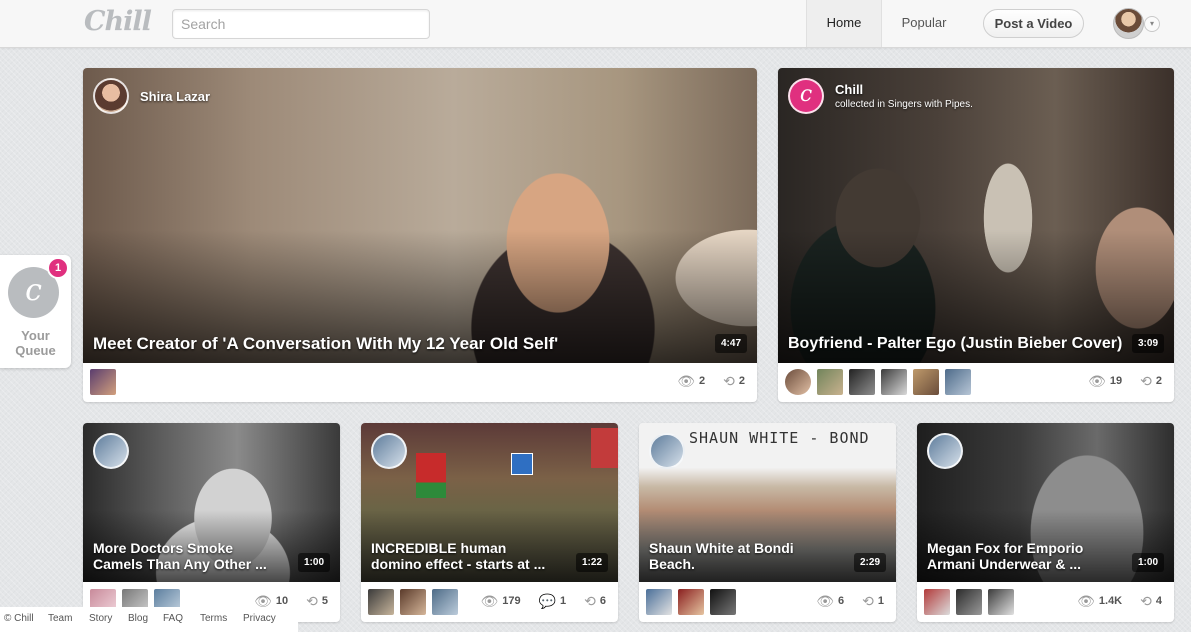 The height and width of the screenshot is (632, 1191). What do you see at coordinates (849, 89) in the screenshot?
I see `poster-name: Chill` at bounding box center [849, 89].